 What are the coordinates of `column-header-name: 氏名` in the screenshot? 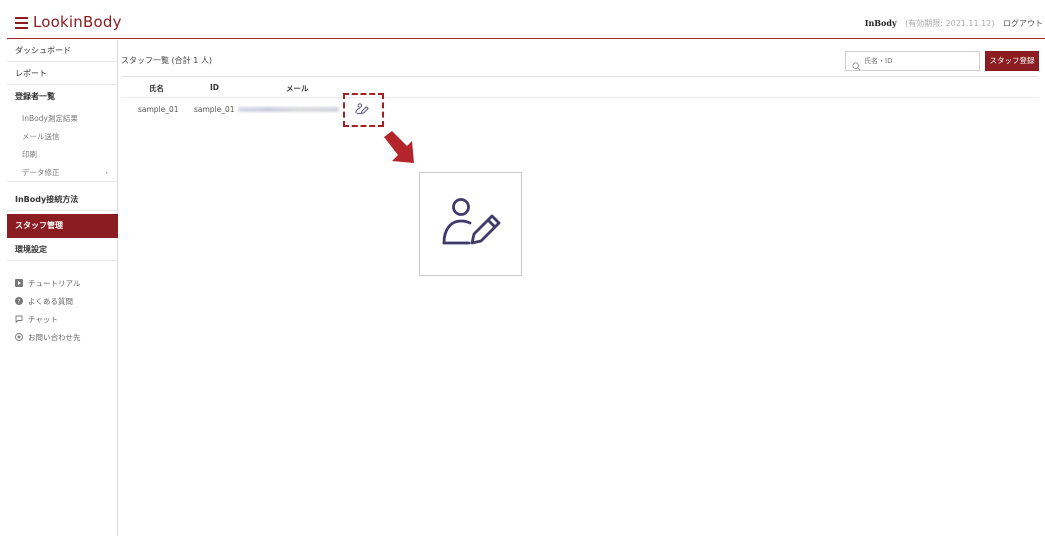 It's located at (156, 88).